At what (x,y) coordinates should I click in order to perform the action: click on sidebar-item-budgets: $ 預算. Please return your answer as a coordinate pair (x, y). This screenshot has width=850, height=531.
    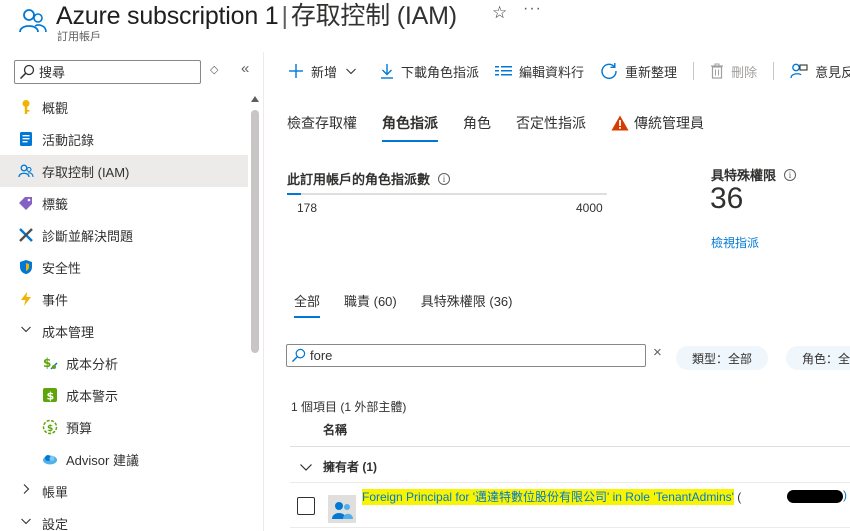
    Looking at the image, I should click on (124, 427).